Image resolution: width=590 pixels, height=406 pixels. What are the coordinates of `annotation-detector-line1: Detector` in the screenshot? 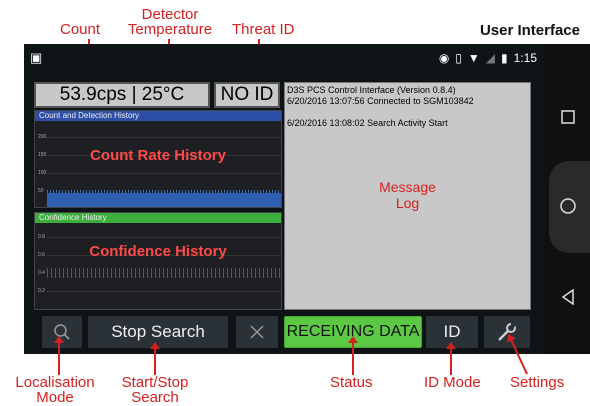 It's located at (170, 14).